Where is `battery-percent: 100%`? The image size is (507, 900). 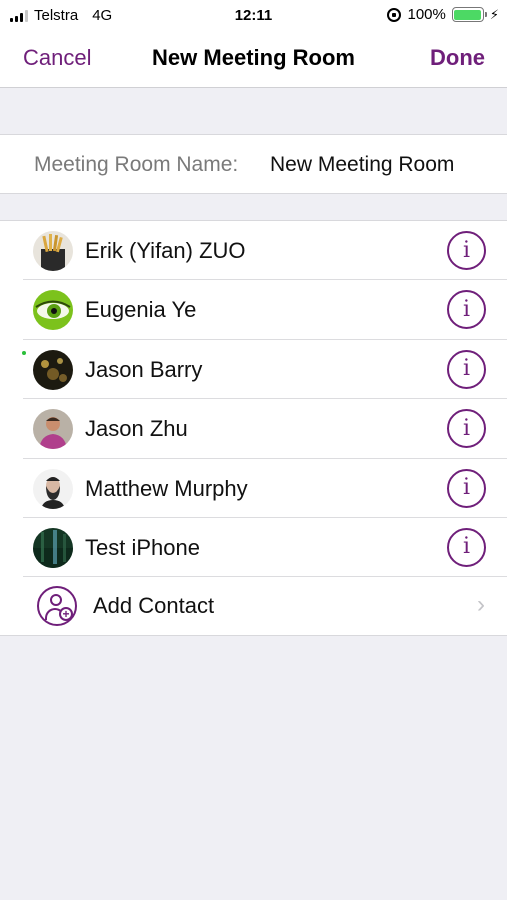 battery-percent: 100% is located at coordinates (426, 14).